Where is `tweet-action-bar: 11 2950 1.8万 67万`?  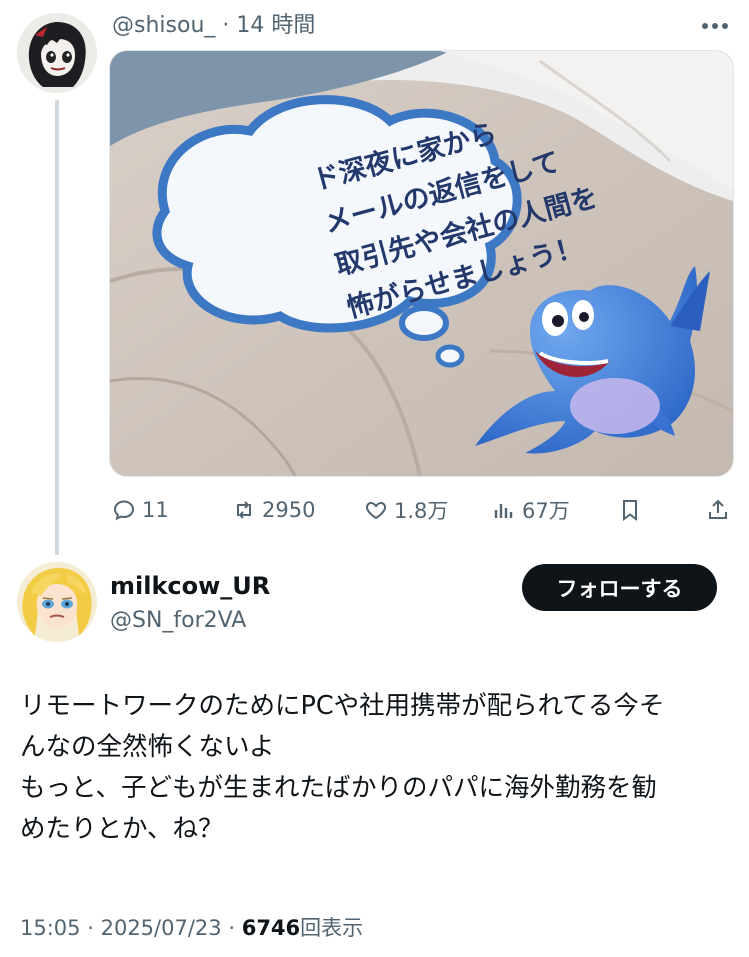 tweet-action-bar: 11 2950 1.8万 67万 is located at coordinates (422, 510).